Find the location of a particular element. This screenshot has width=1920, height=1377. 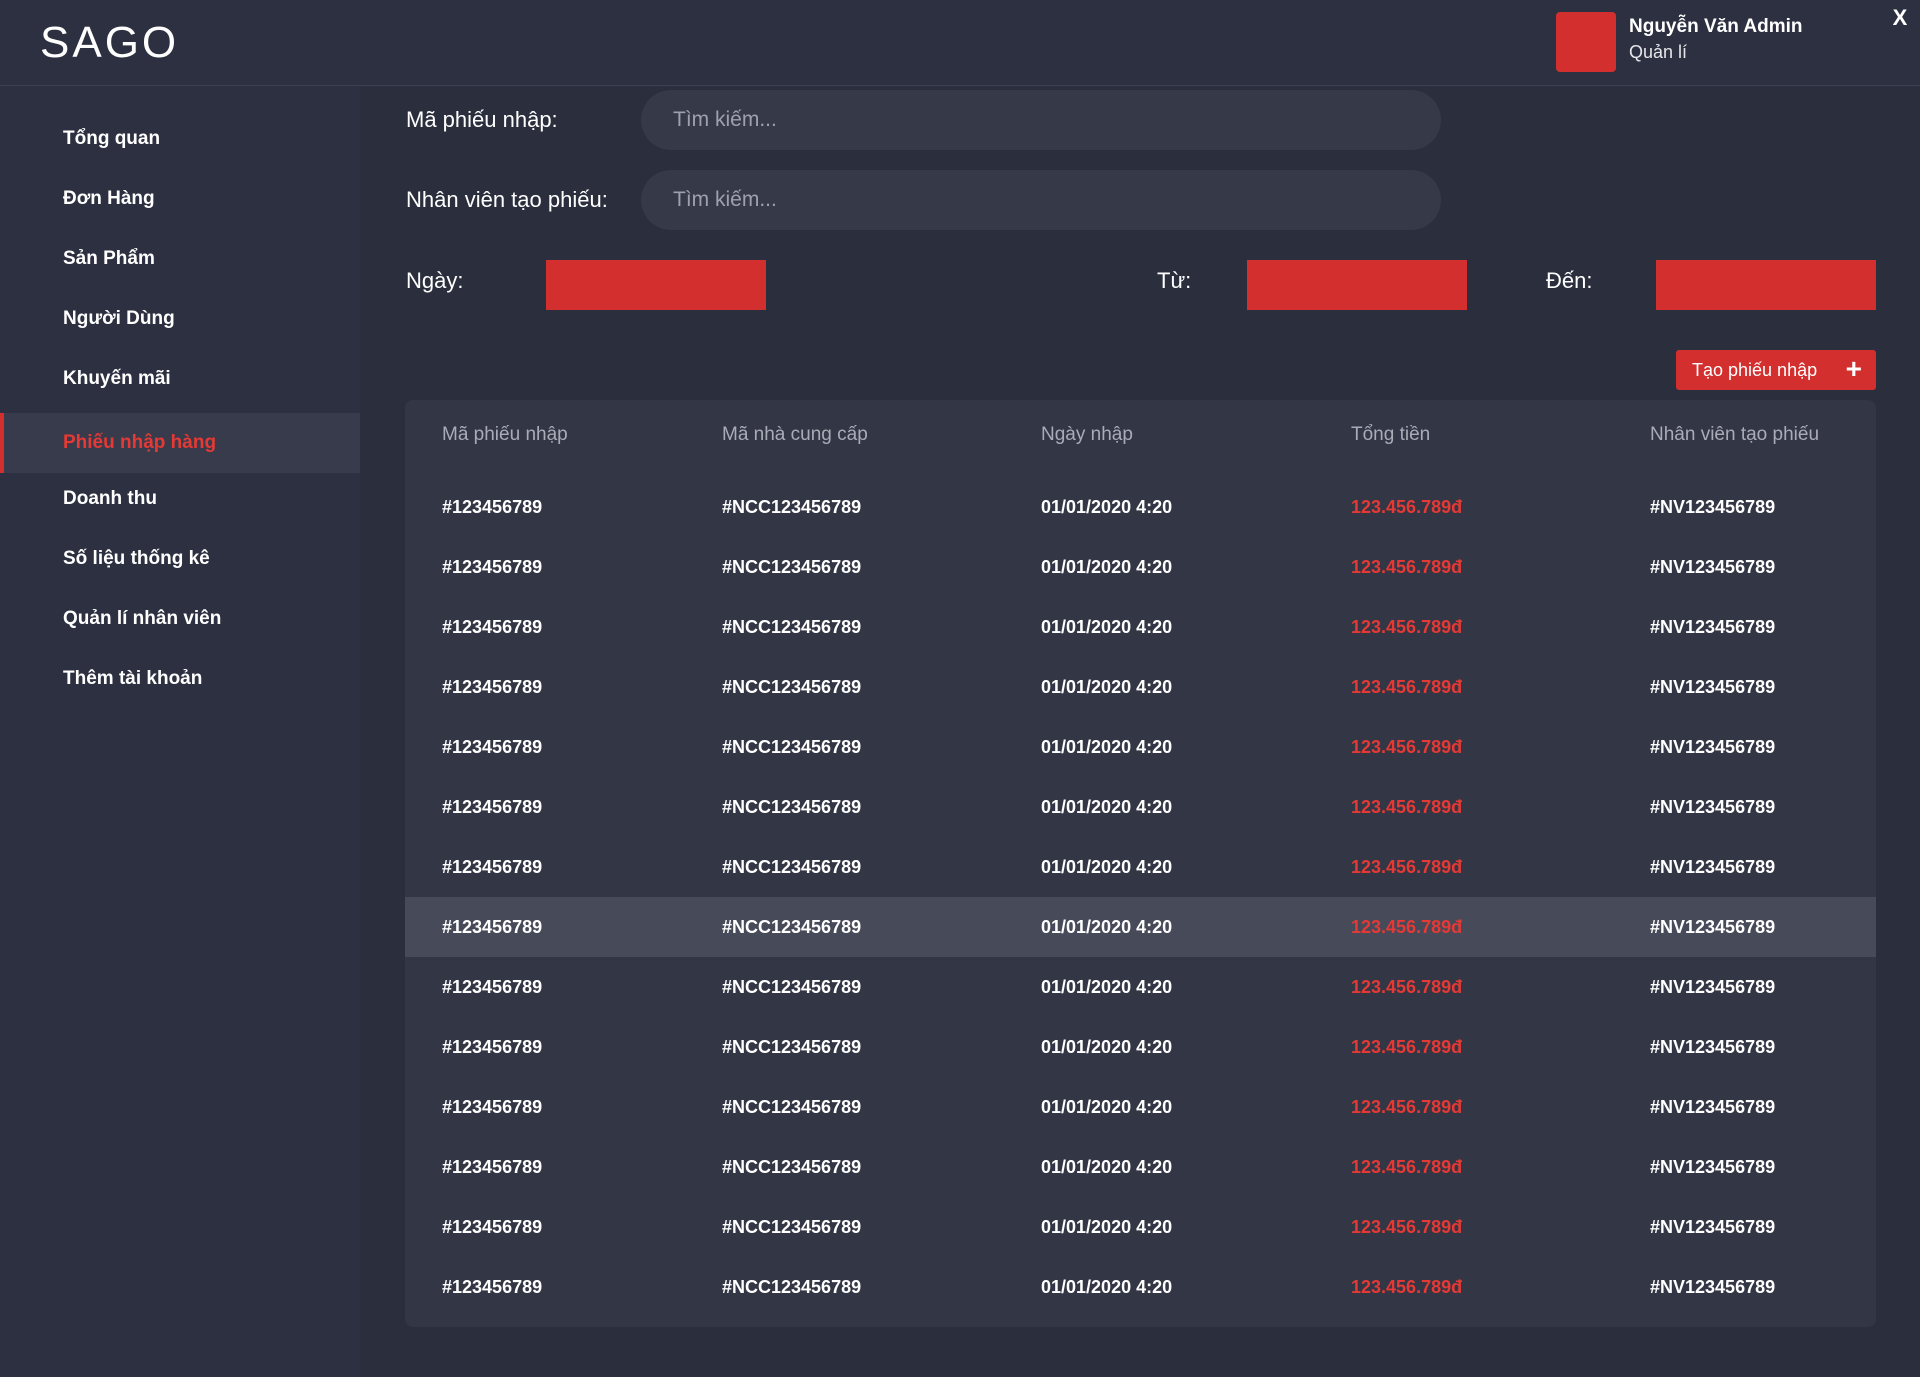

sidebar-item-so-lieu-thong-ke: Số liệu thống kê is located at coordinates (180, 559).